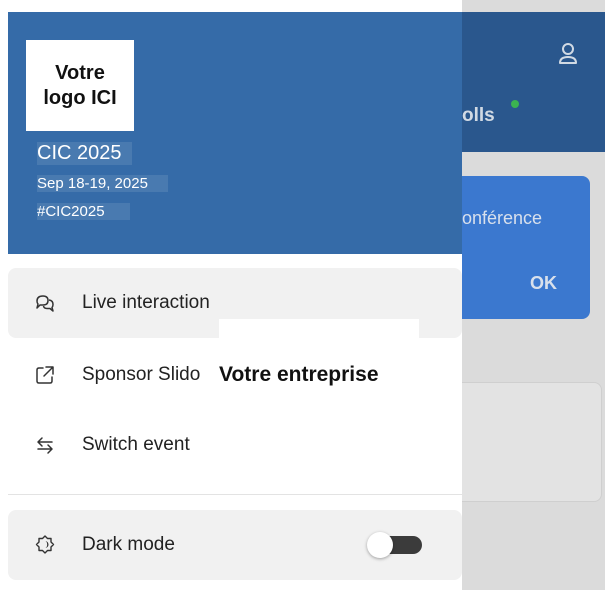 The width and height of the screenshot is (605, 590). What do you see at coordinates (136, 444) in the screenshot?
I see `menu-item-label: Switch event` at bounding box center [136, 444].